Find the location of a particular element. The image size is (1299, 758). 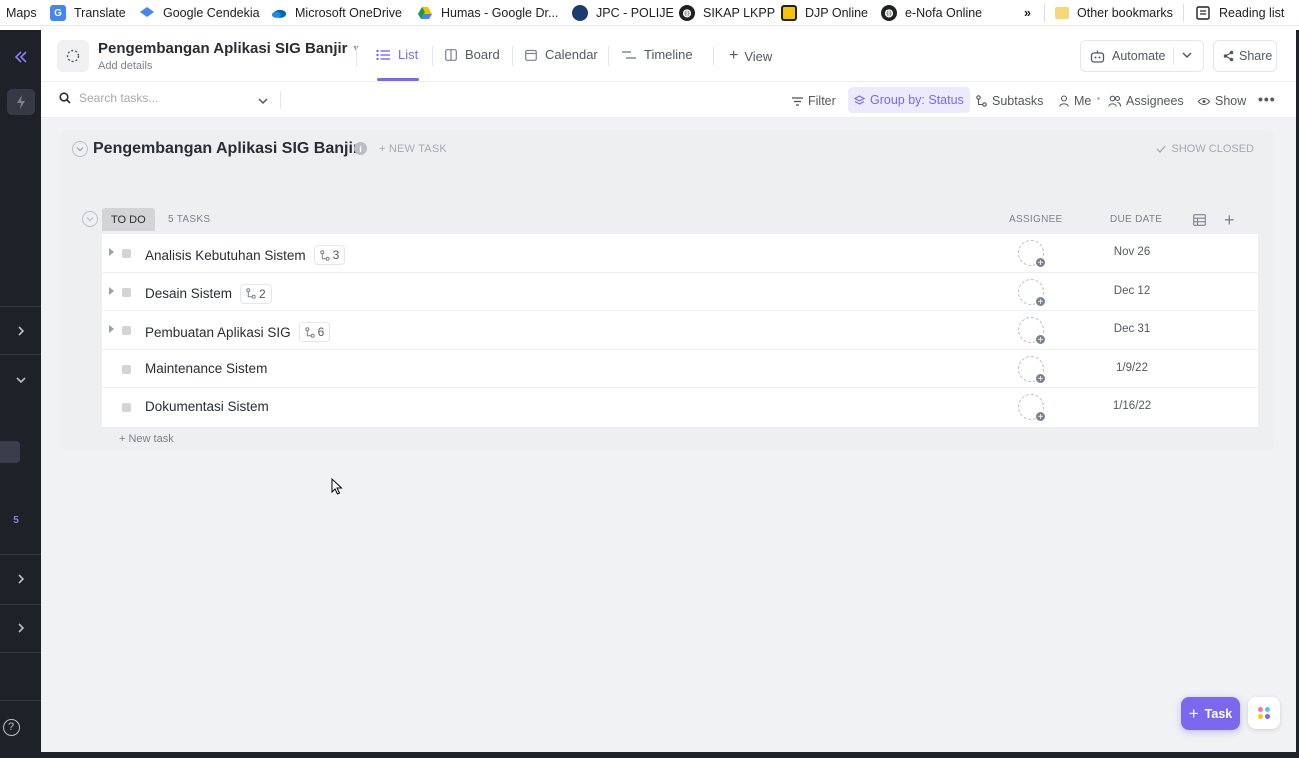

tab-list: List is located at coordinates (397, 54).